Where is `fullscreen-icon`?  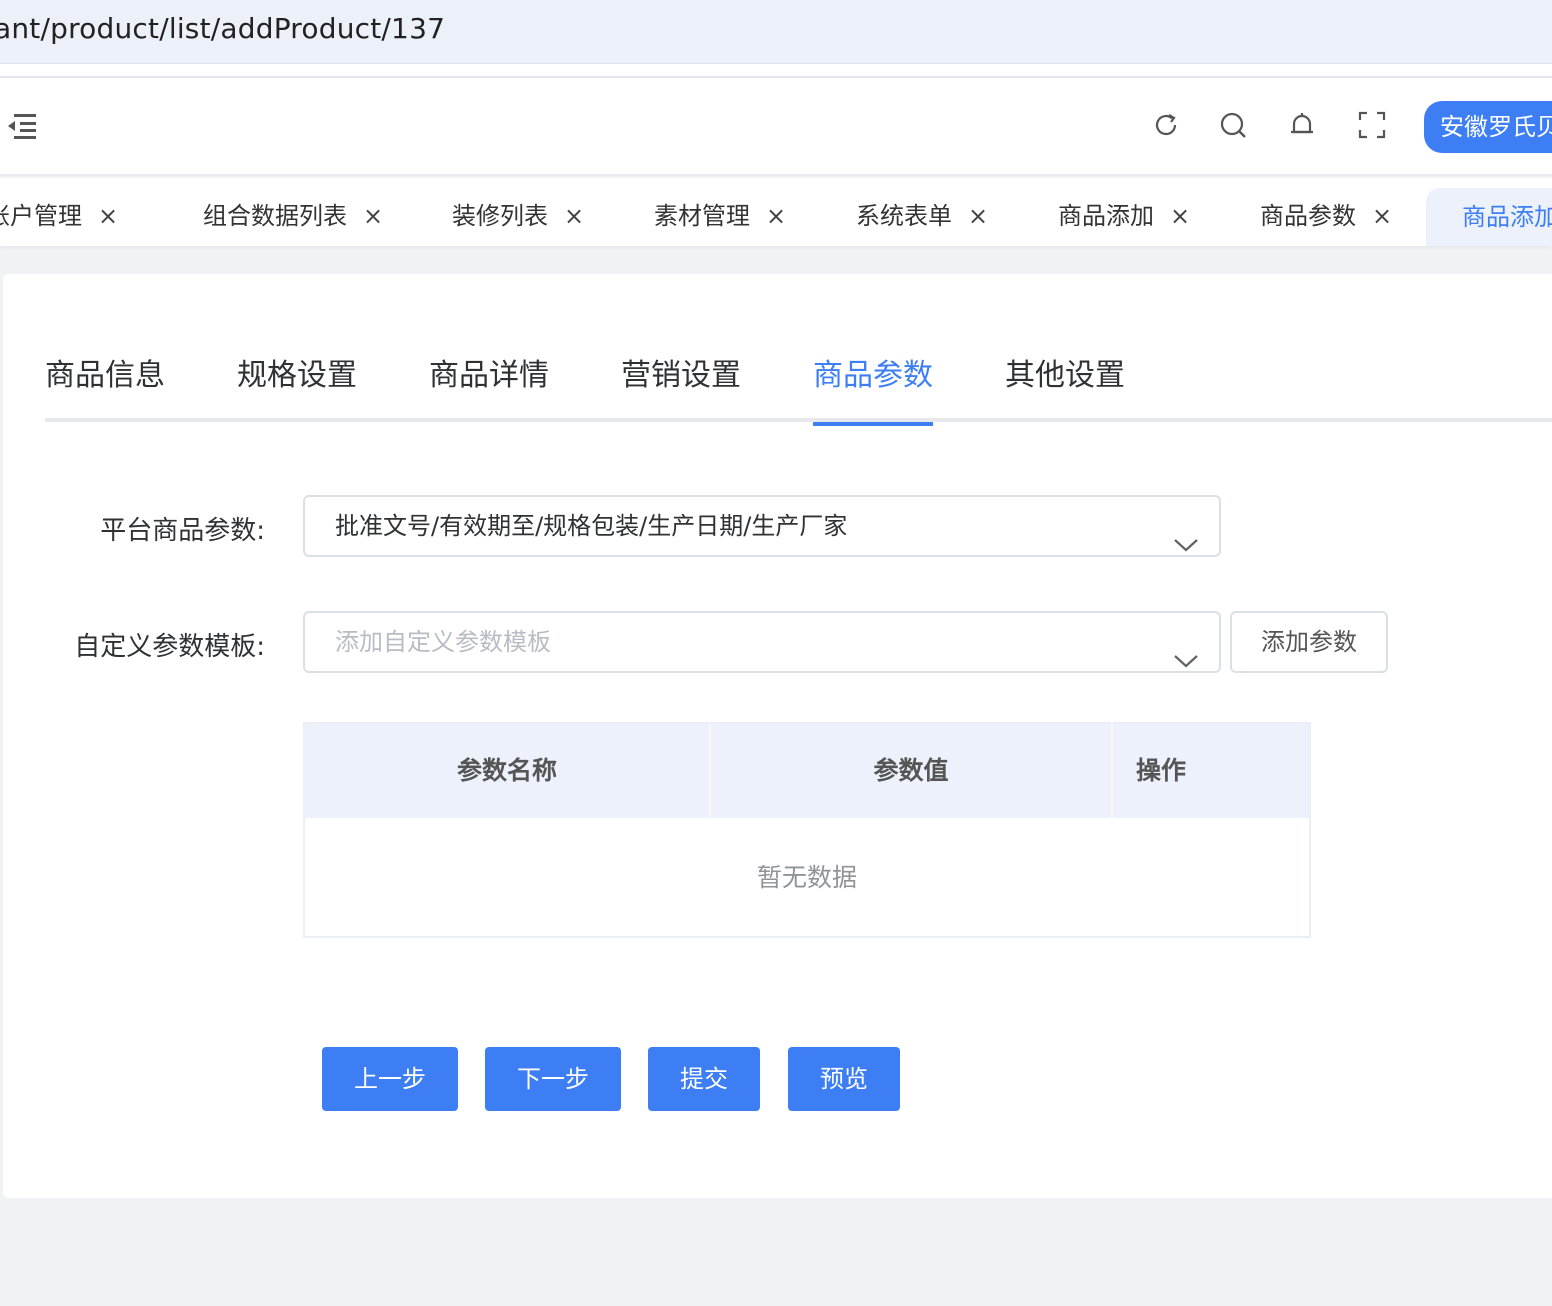 fullscreen-icon is located at coordinates (1372, 125).